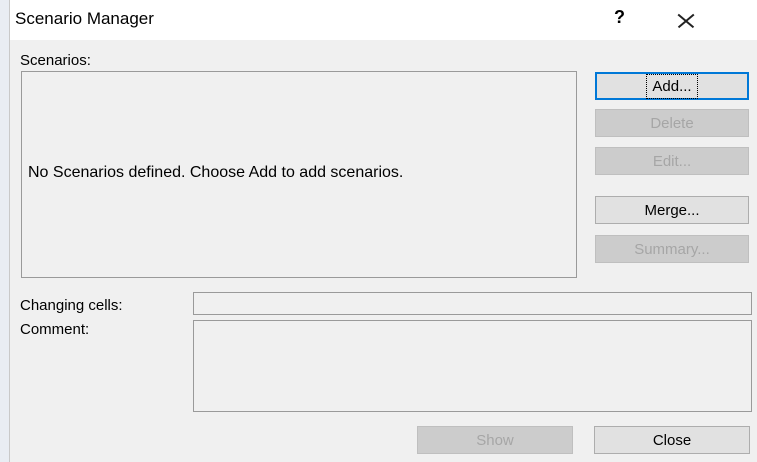 This screenshot has width=757, height=462. What do you see at coordinates (55, 329) in the screenshot?
I see `comment-label: Comment:` at bounding box center [55, 329].